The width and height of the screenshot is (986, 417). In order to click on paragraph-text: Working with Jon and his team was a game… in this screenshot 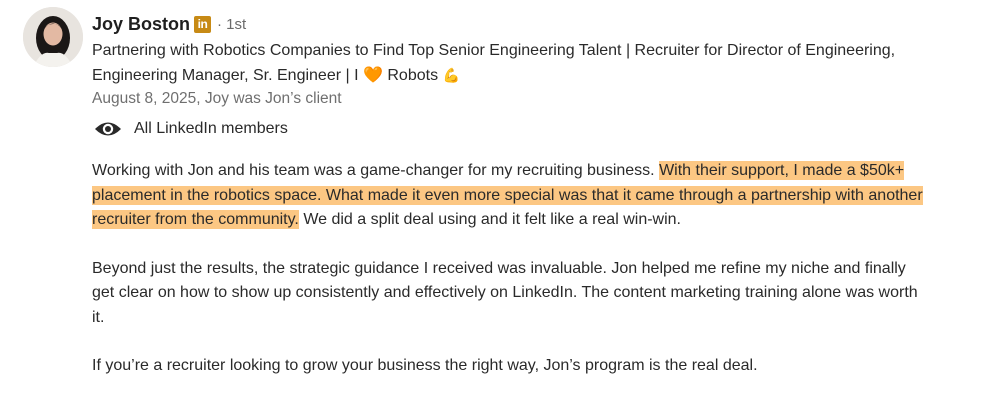, I will do `click(376, 170)`.